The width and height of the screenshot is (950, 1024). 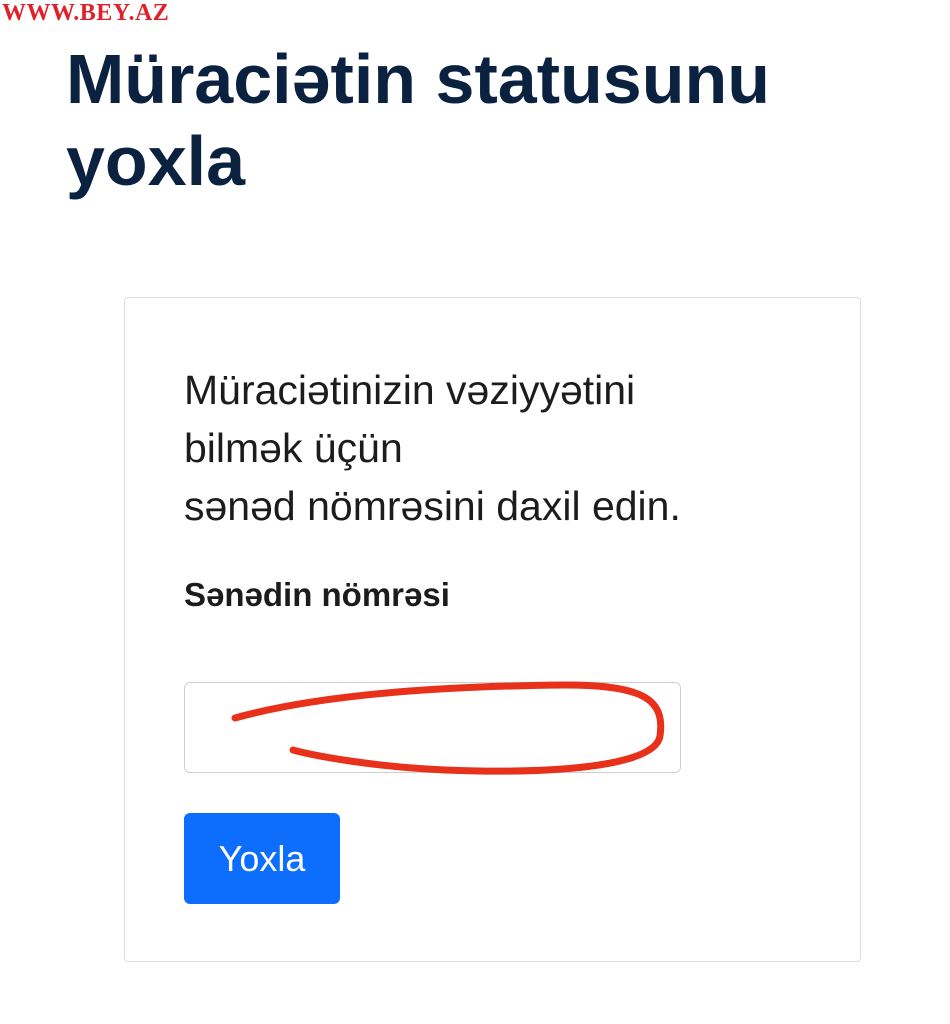 I want to click on document-number-input, so click(x=432, y=727).